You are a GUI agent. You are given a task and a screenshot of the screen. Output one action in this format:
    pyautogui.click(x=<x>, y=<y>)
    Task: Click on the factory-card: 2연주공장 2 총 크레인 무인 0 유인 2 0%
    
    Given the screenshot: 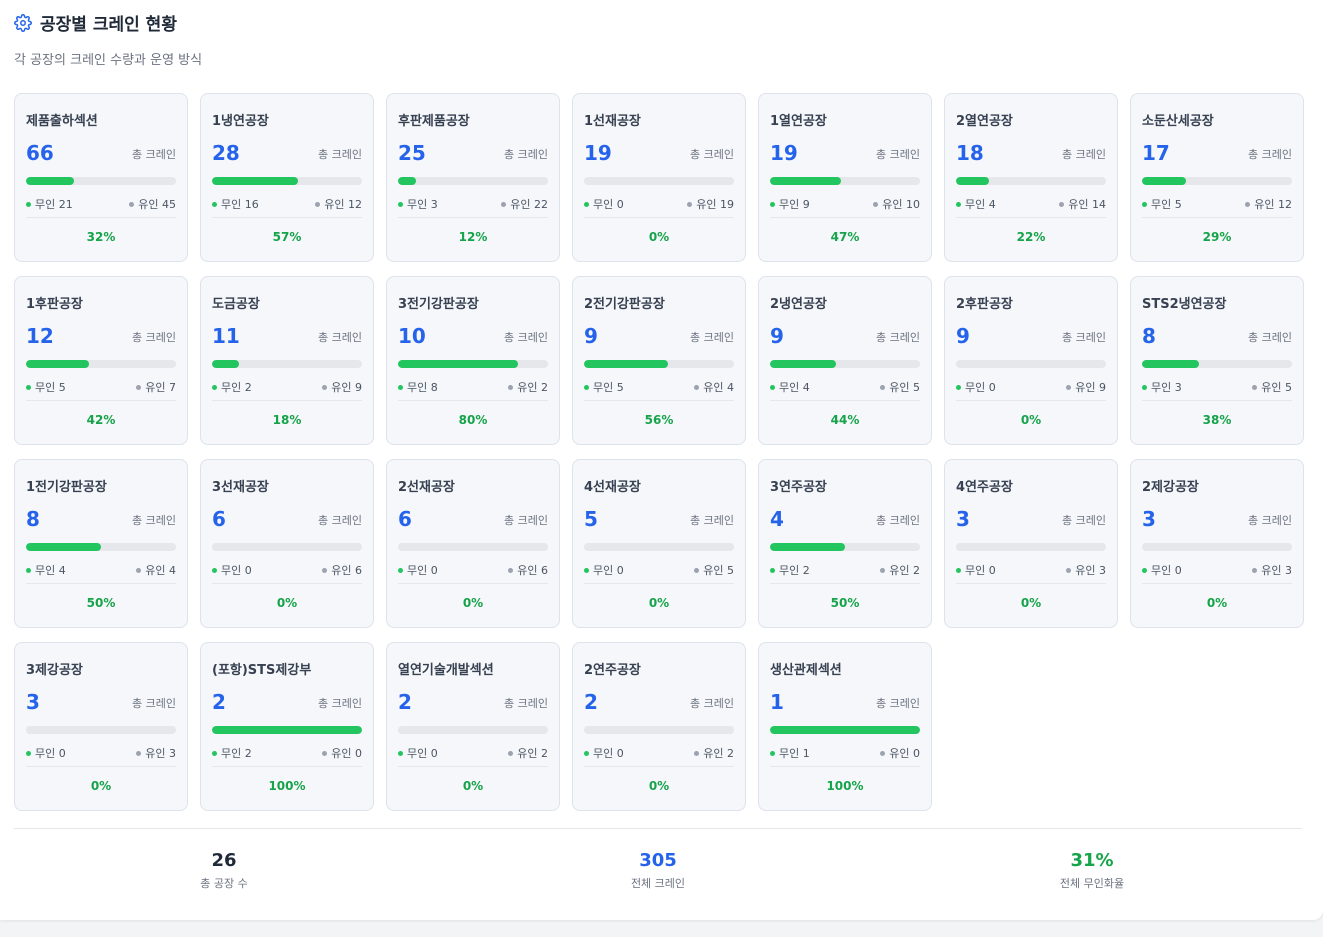 What is the action you would take?
    pyautogui.click(x=659, y=726)
    